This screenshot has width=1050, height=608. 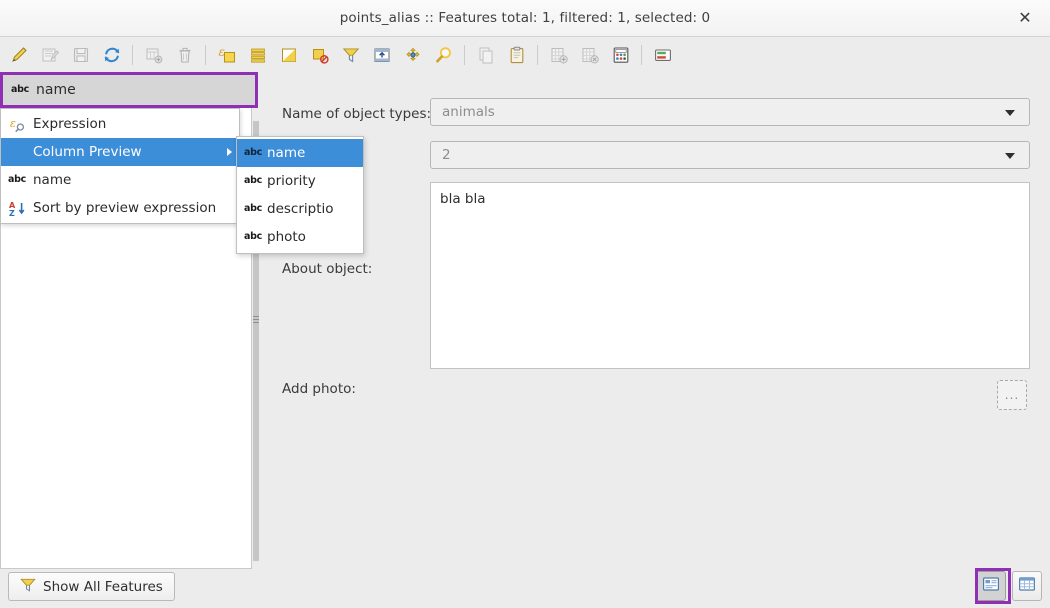 What do you see at coordinates (120, 124) in the screenshot?
I see `menu-item-expression: ε Expression` at bounding box center [120, 124].